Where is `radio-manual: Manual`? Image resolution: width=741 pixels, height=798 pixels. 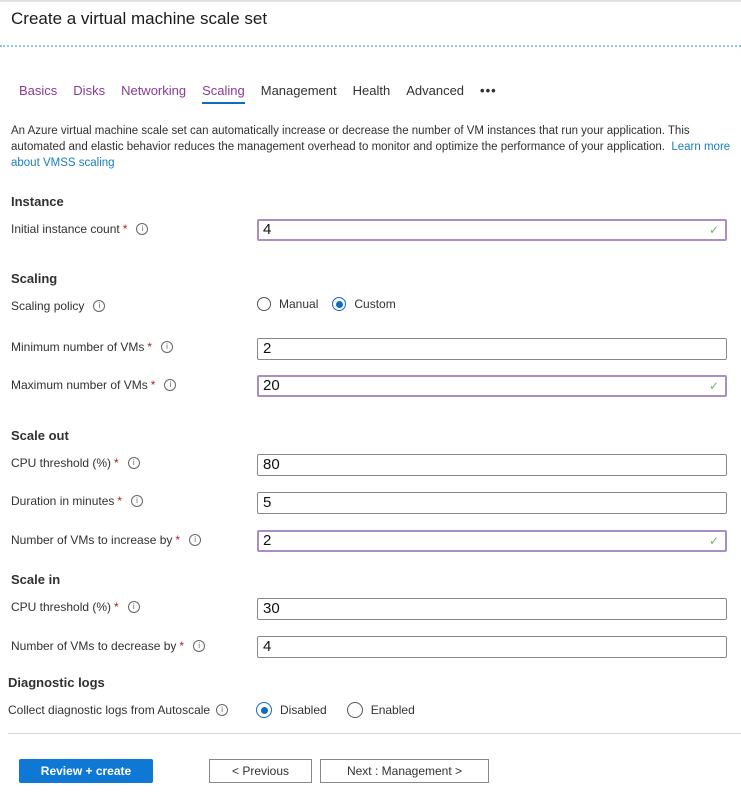
radio-manual: Manual is located at coordinates (287, 304).